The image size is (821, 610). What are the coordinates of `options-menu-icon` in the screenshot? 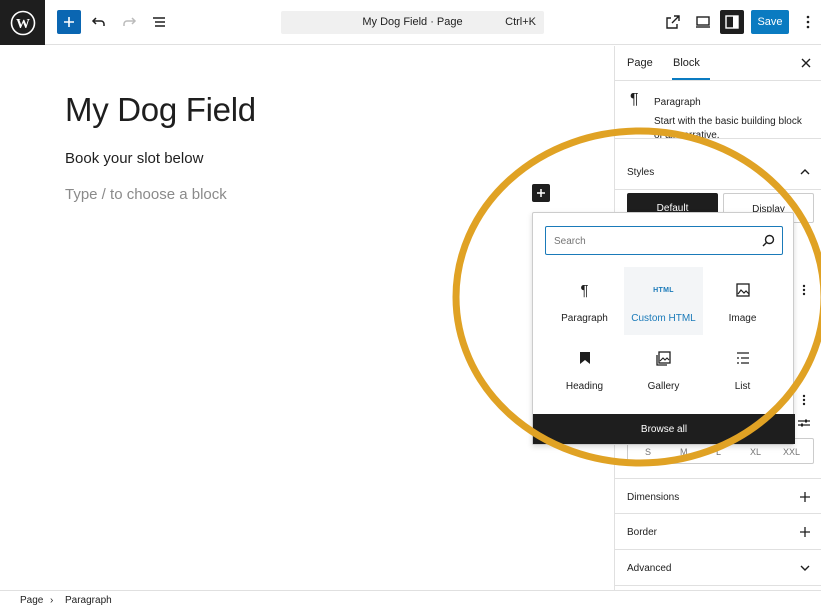 It's located at (808, 22).